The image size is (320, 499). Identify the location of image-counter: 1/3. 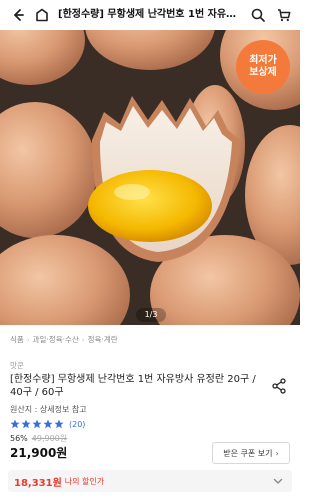
(151, 315).